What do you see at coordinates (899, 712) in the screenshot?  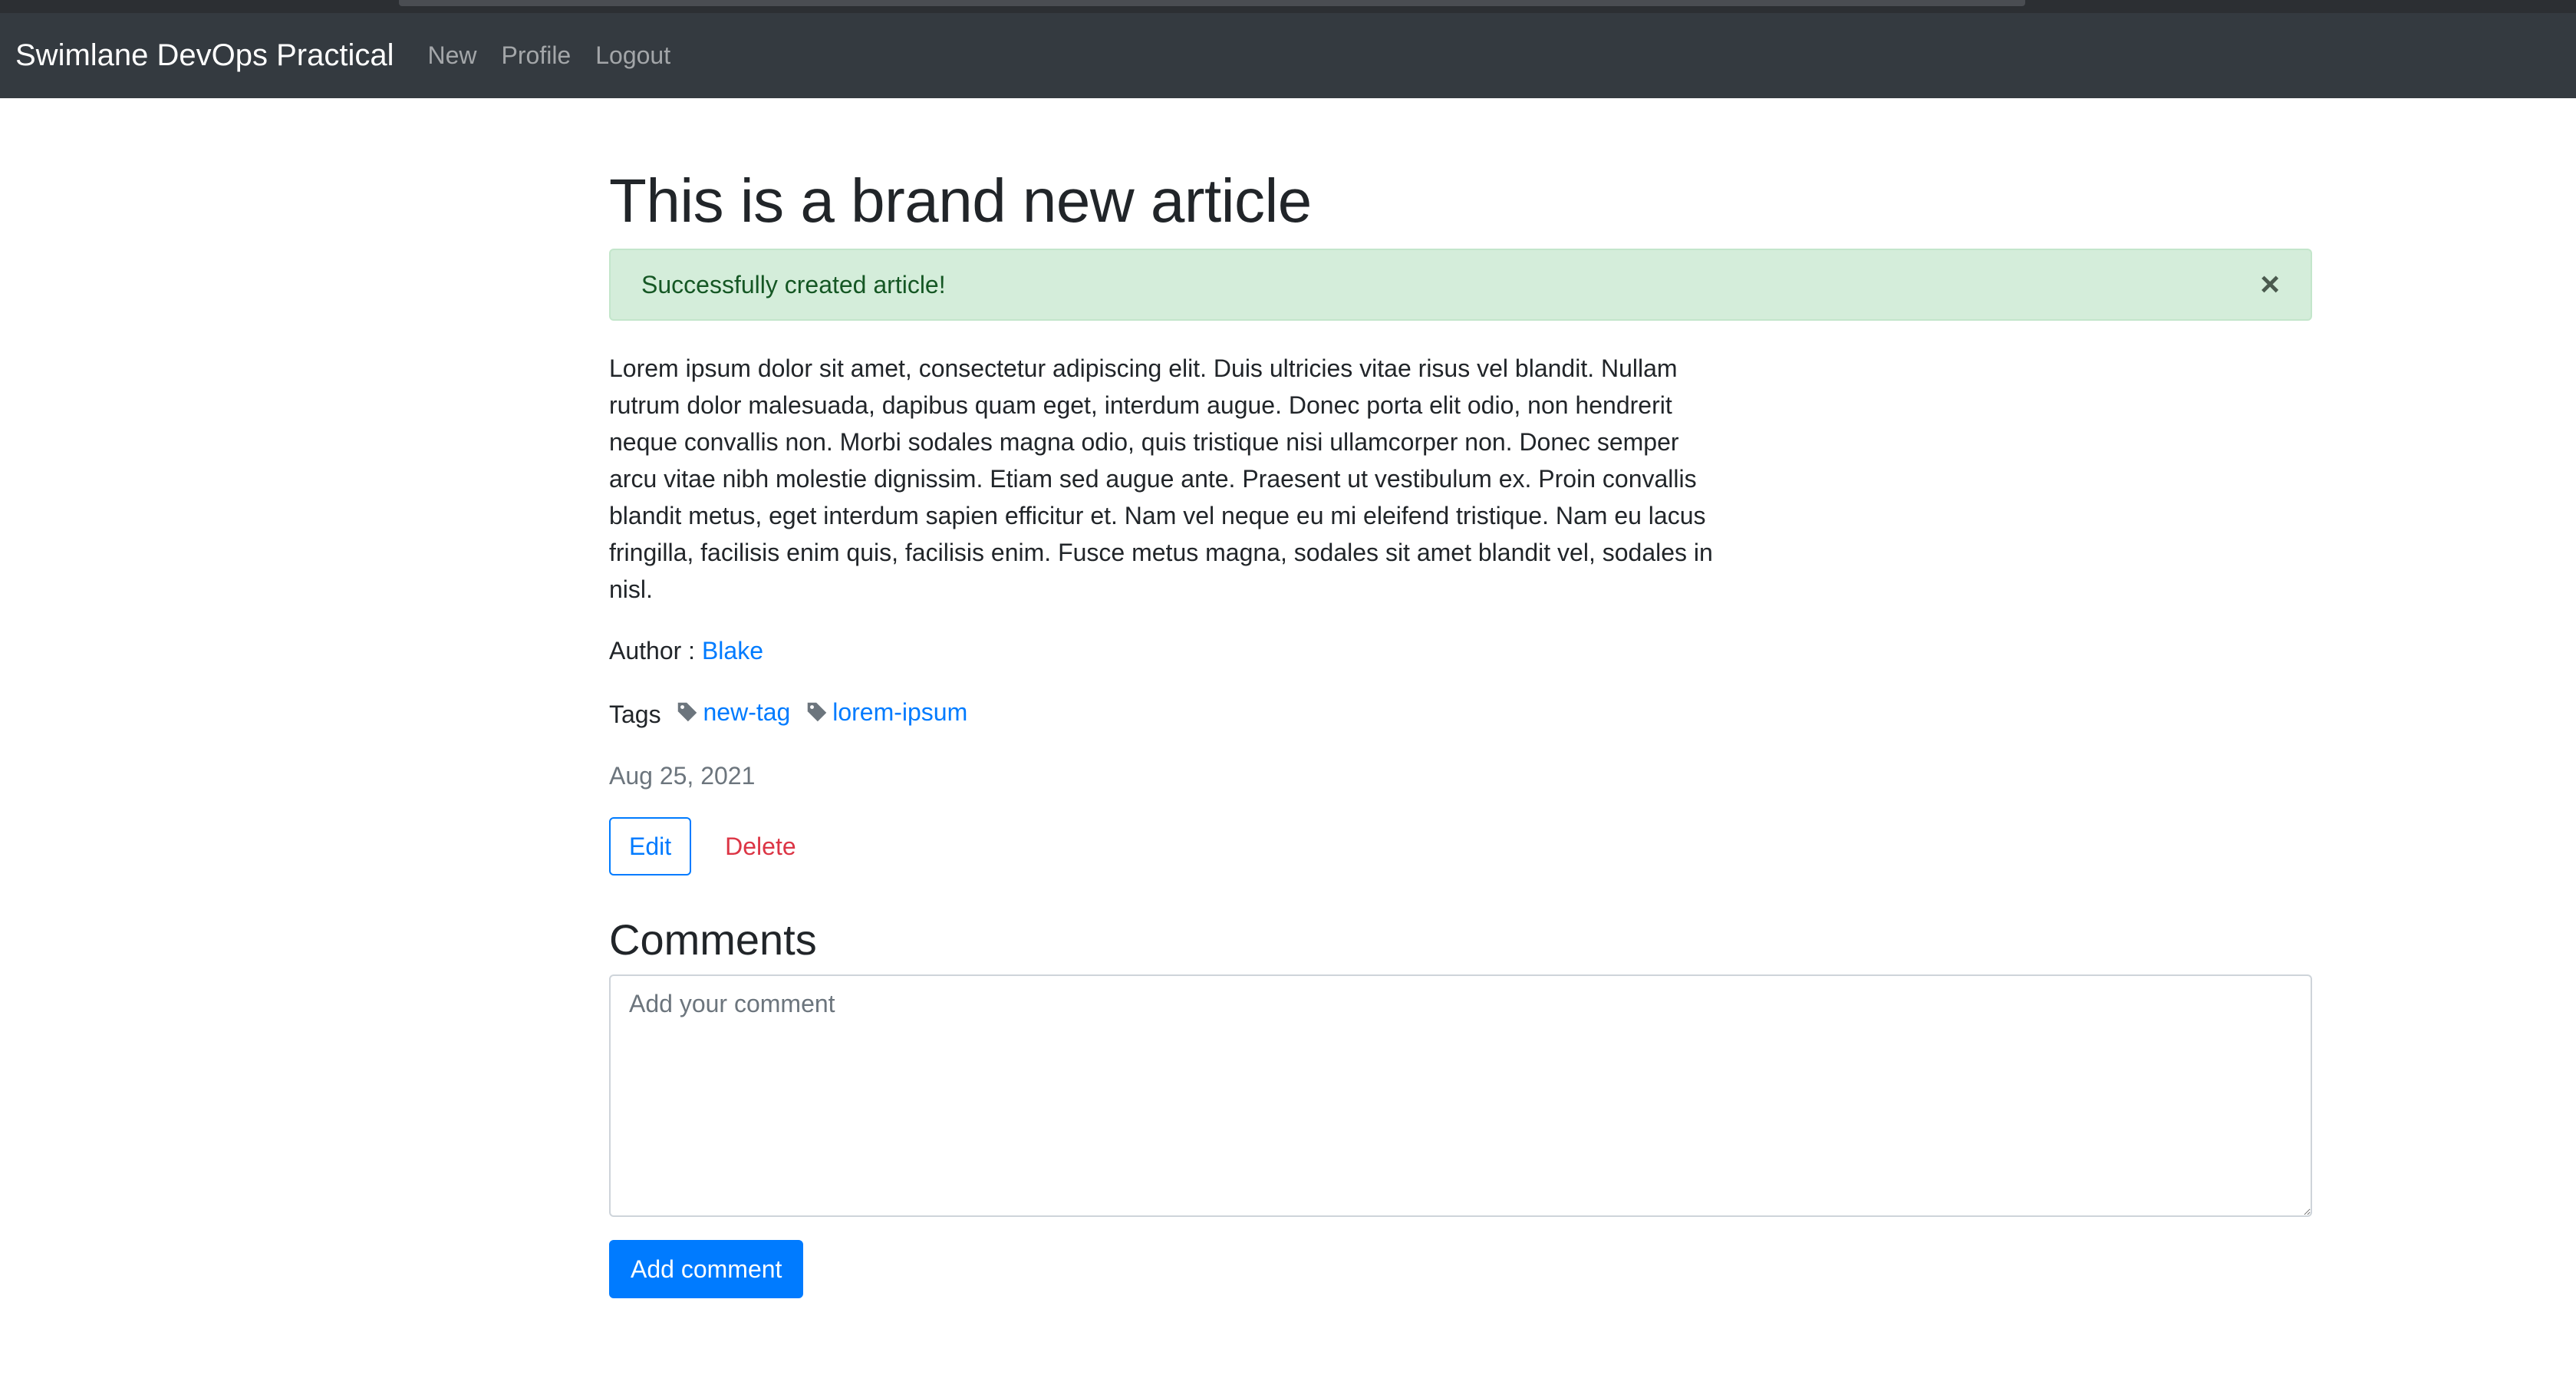 I see `tag-link-lorem-ipsum: lorem-ipsum` at bounding box center [899, 712].